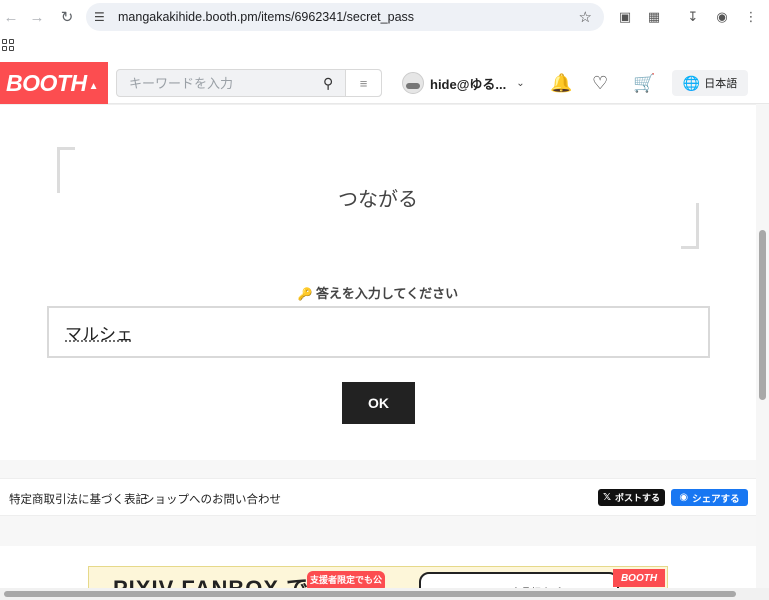 This screenshot has height=600, width=769. I want to click on vertical-scroll-thumb, so click(762, 315).